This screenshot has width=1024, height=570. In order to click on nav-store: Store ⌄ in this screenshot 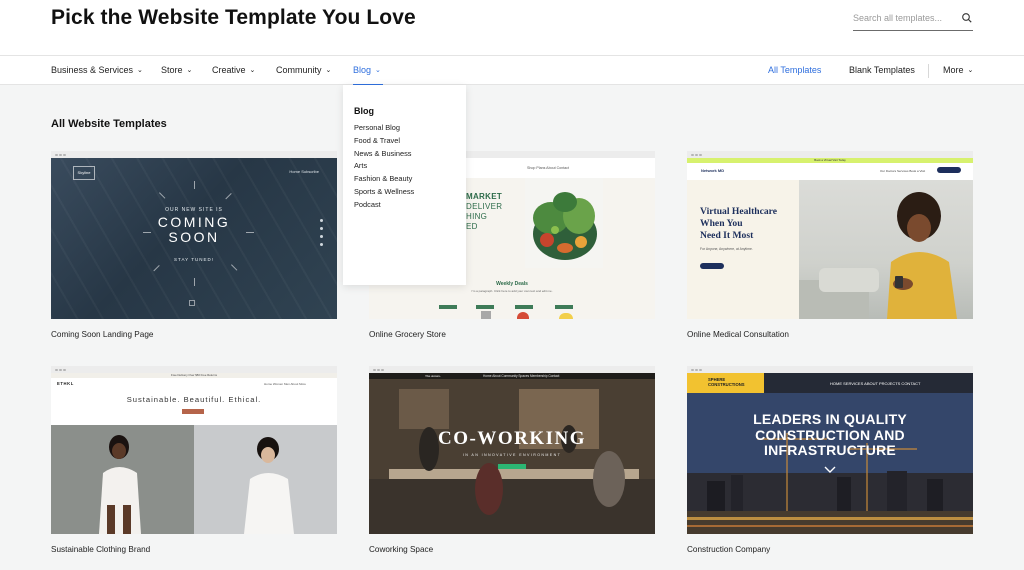, I will do `click(176, 70)`.